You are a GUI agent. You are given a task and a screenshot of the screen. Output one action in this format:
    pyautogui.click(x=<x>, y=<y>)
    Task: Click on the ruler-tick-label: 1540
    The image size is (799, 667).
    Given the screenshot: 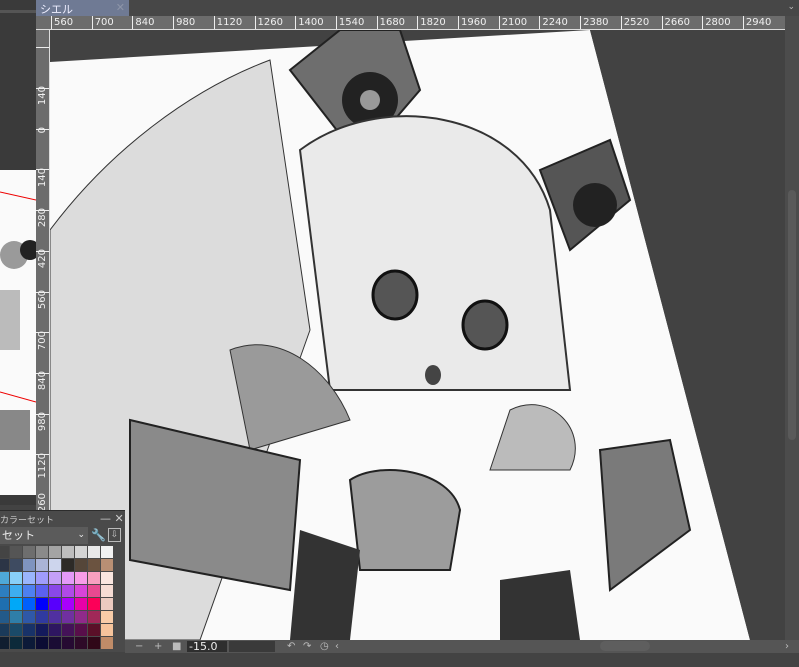 What is the action you would take?
    pyautogui.click(x=349, y=22)
    